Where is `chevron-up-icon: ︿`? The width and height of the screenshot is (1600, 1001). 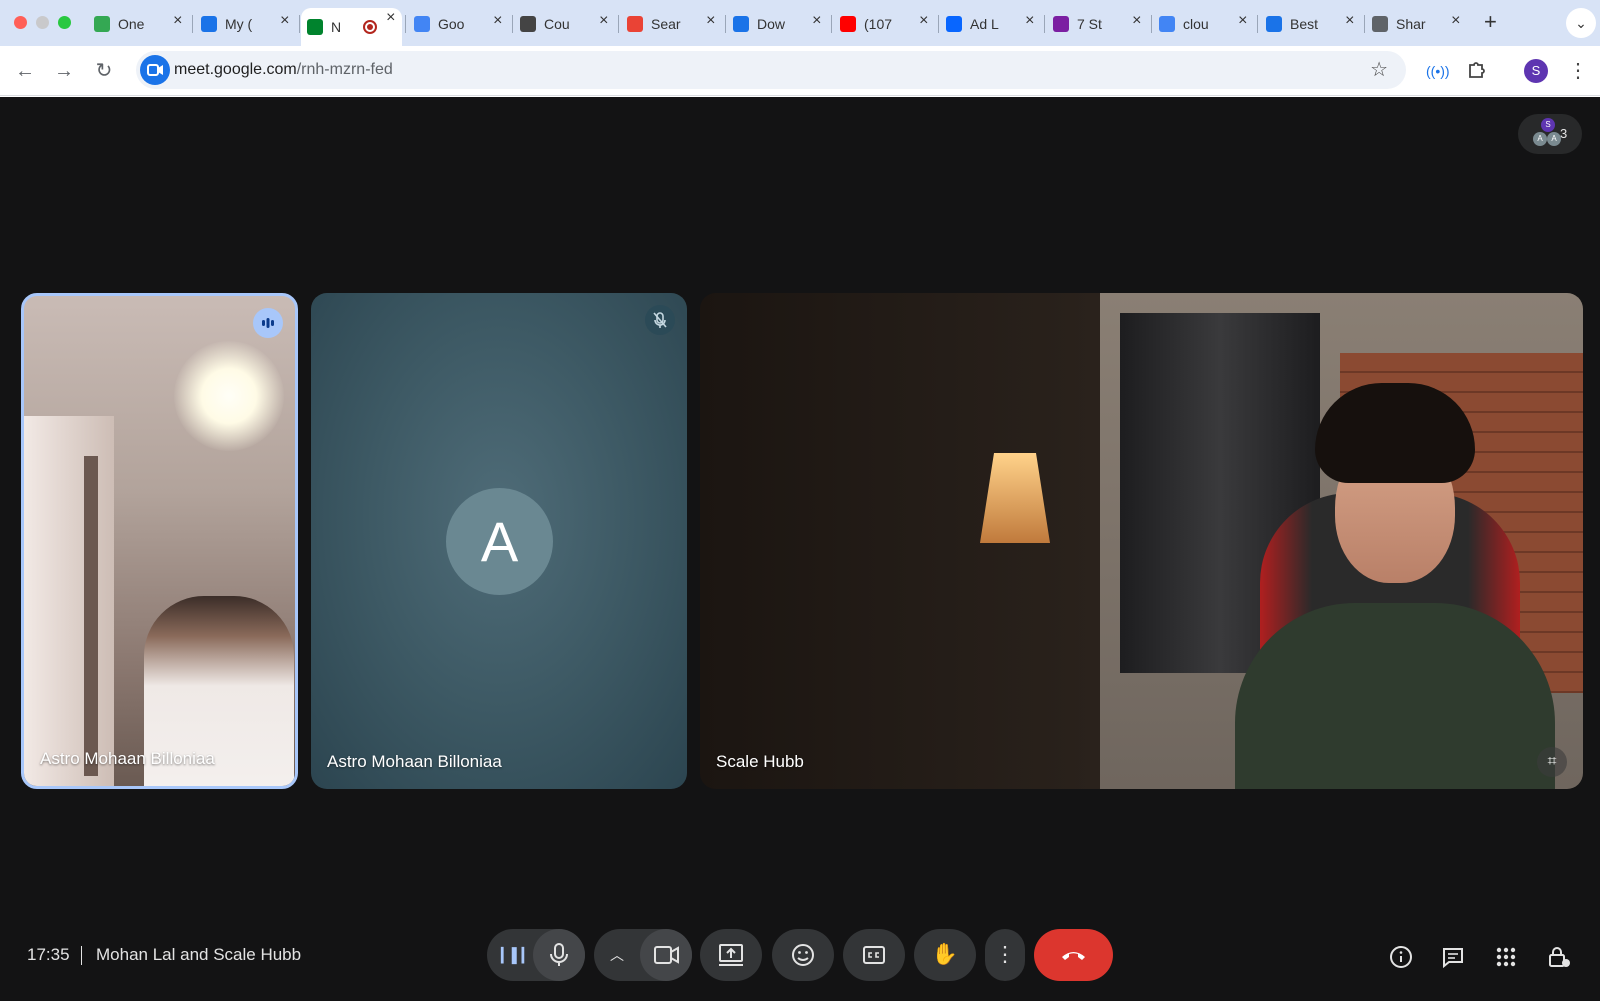
chevron-up-icon: ︿ is located at coordinates (617, 955).